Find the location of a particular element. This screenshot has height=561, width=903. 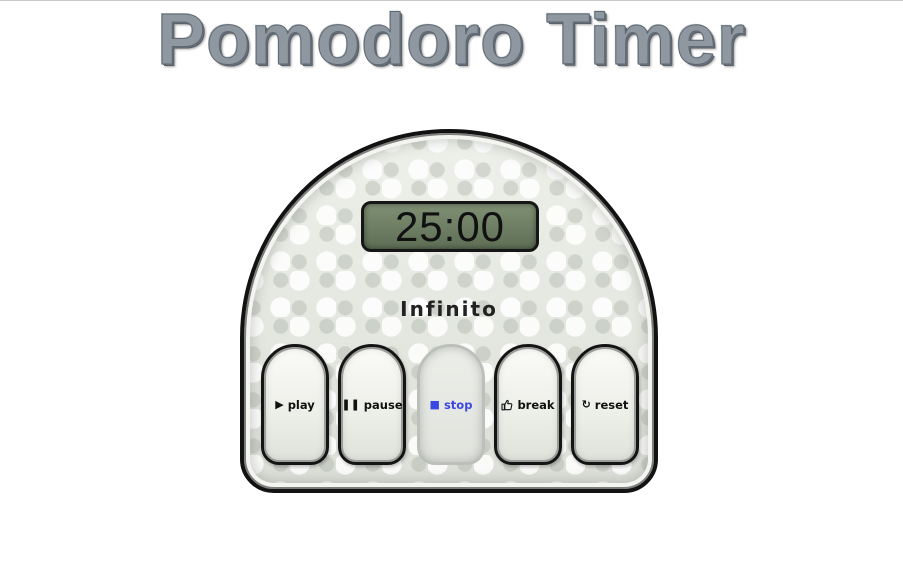

reset-button: ↻ reset is located at coordinates (605, 404).